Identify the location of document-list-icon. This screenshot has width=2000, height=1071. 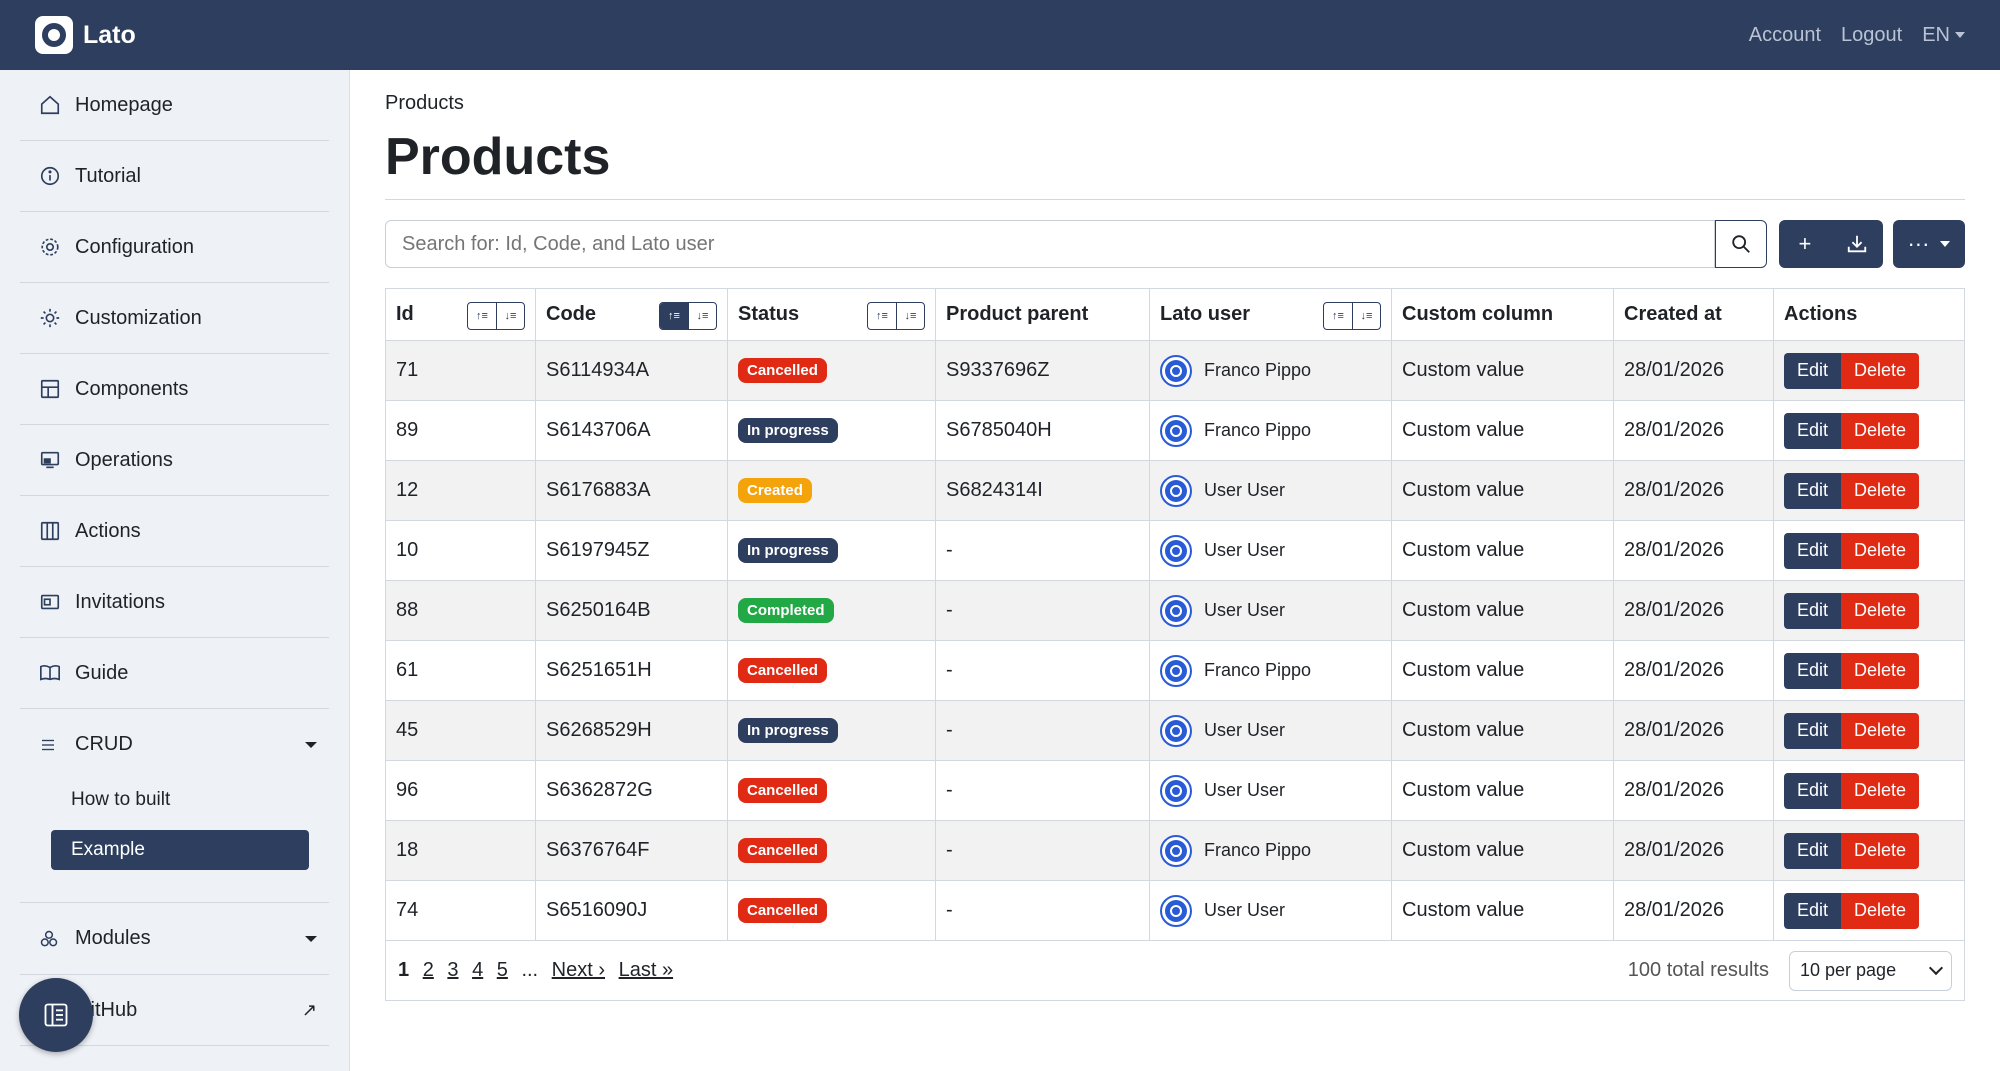
(56, 1015).